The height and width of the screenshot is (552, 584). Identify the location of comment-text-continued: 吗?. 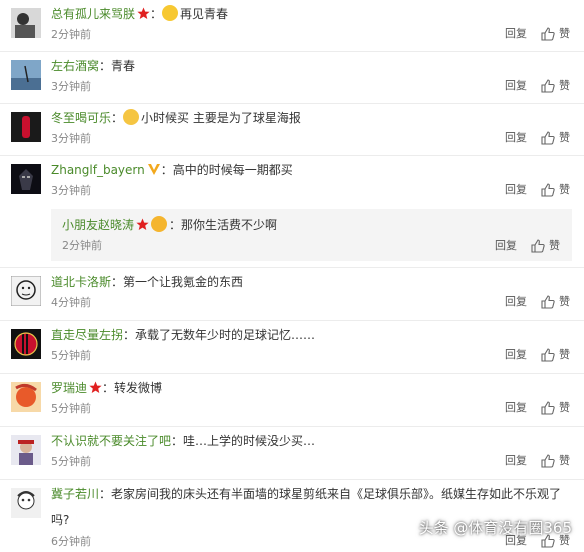
(60, 520).